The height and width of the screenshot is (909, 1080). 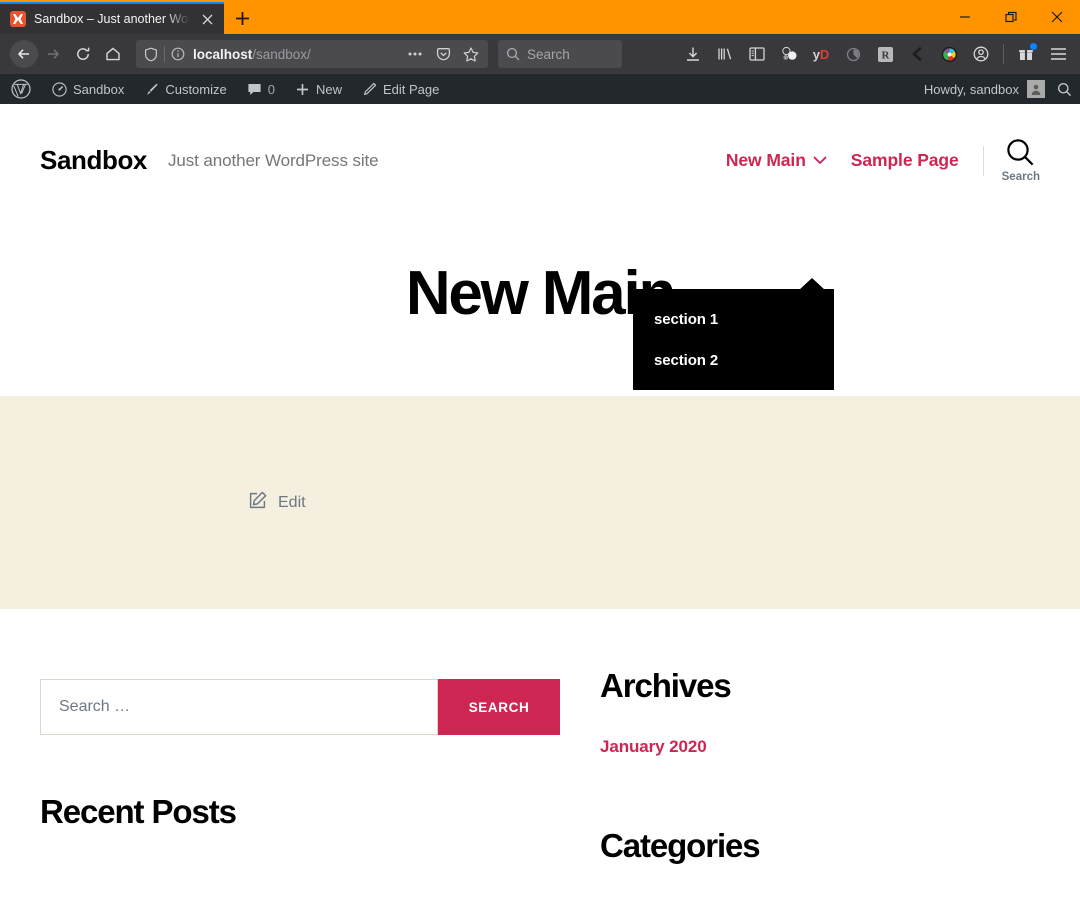 I want to click on nav-item-label: New Main, so click(x=765, y=160).